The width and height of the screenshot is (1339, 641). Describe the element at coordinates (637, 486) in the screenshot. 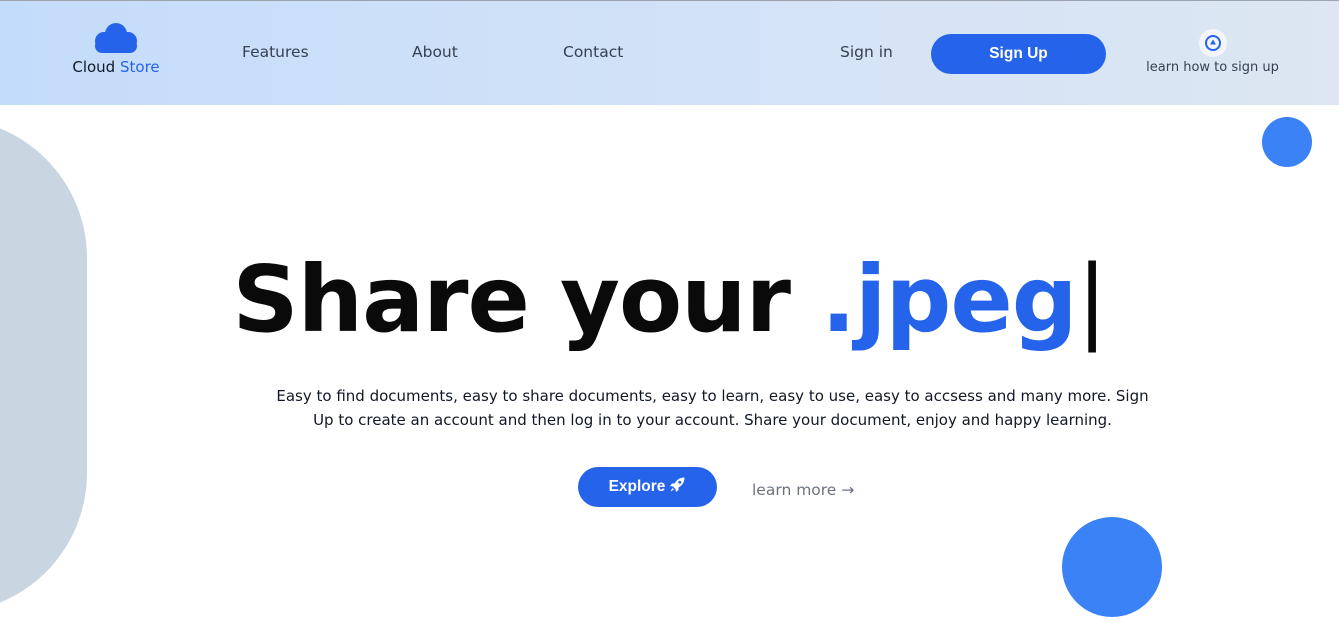

I see `explore-label: Explore` at that location.